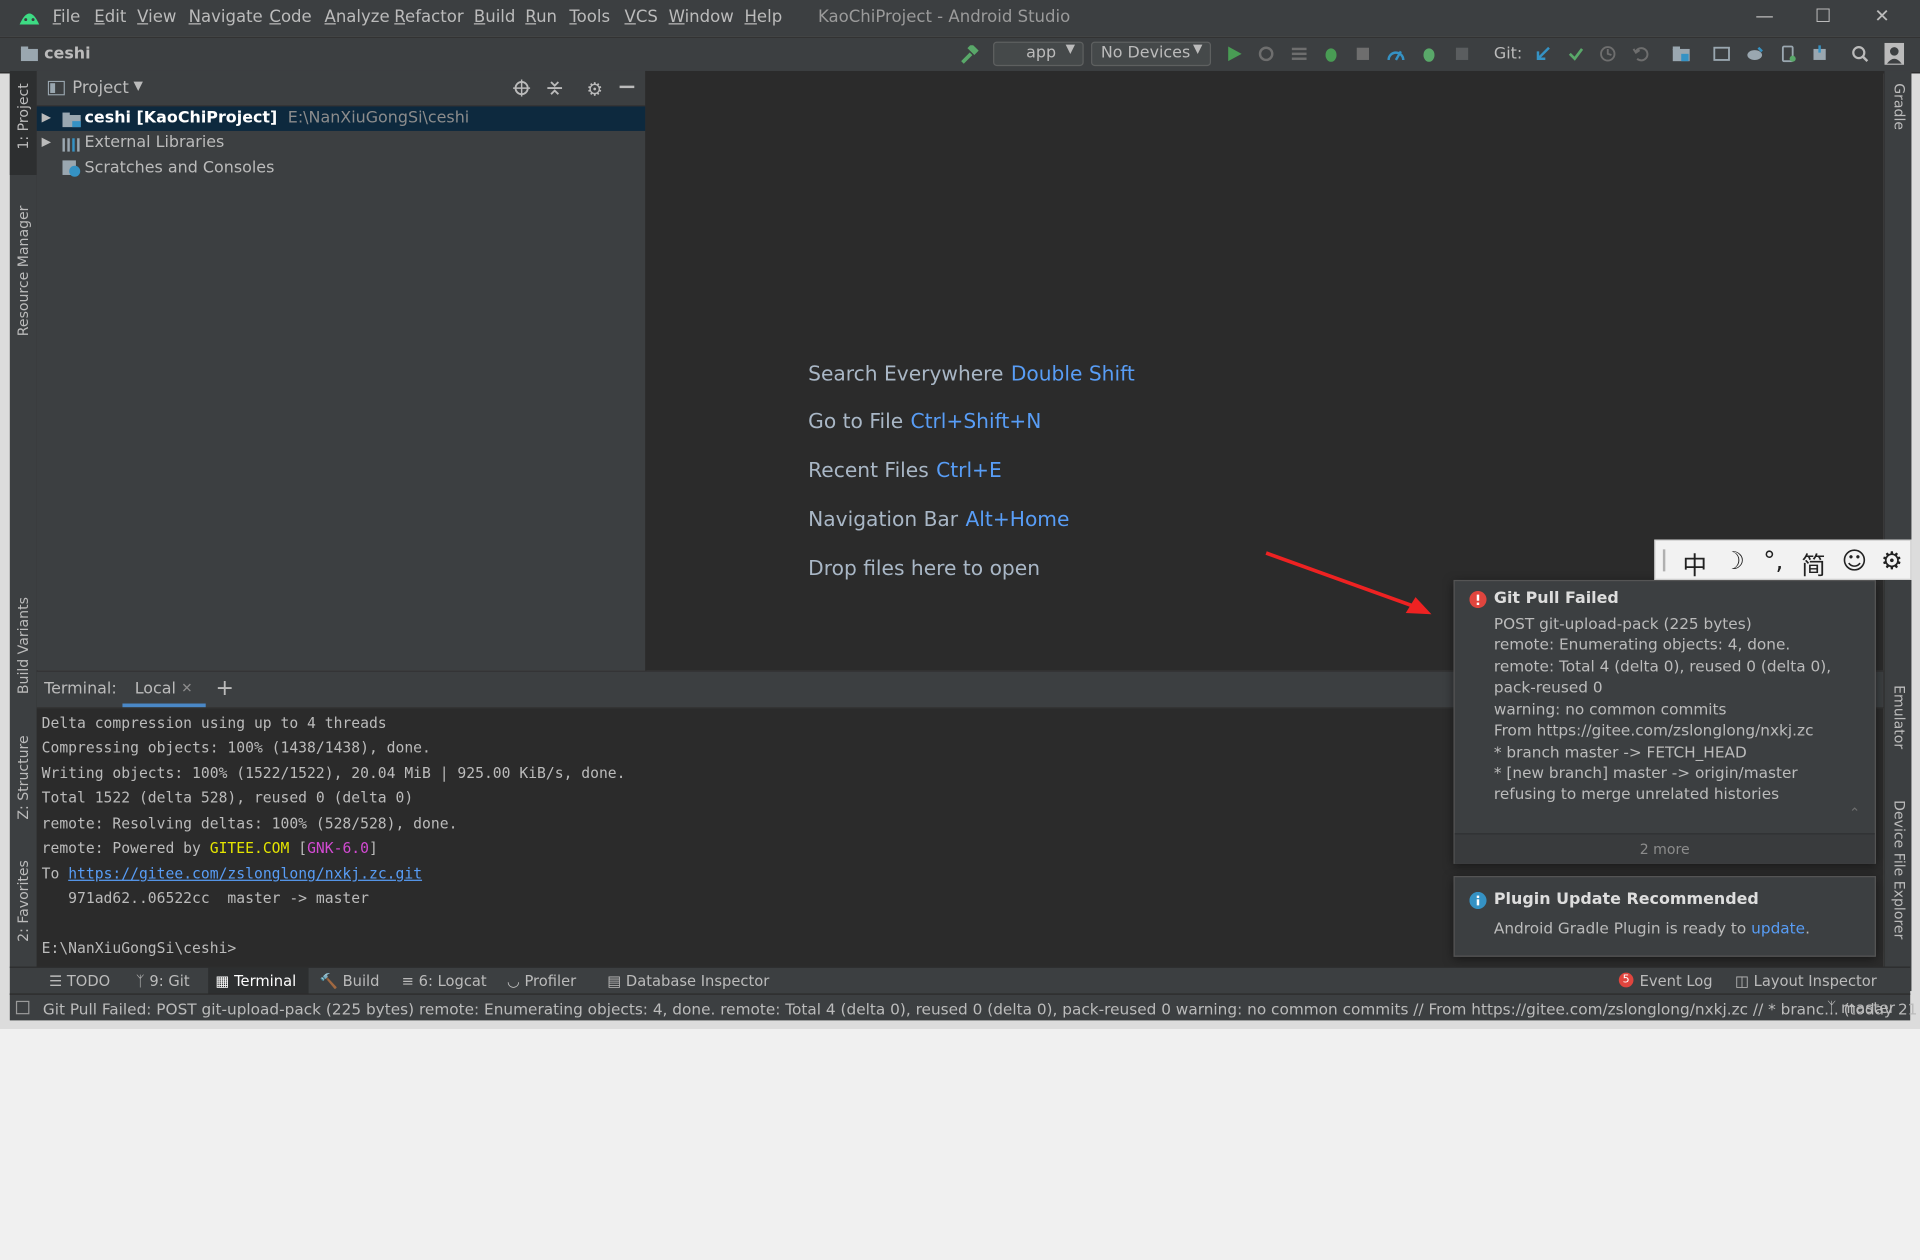 This screenshot has width=1920, height=1260. What do you see at coordinates (164, 690) in the screenshot?
I see `terminal-tab-local: Local ✕` at bounding box center [164, 690].